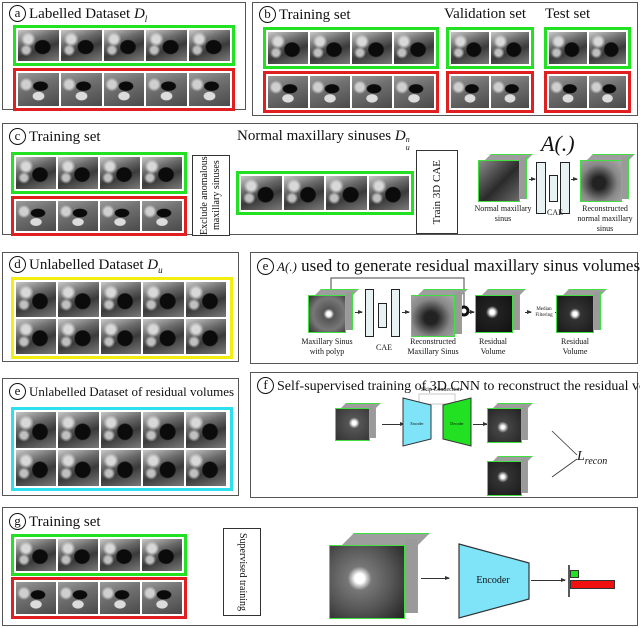 Image resolution: width=640 pixels, height=628 pixels. I want to click on residual-volume-label: Residual Volume, so click(493, 346).